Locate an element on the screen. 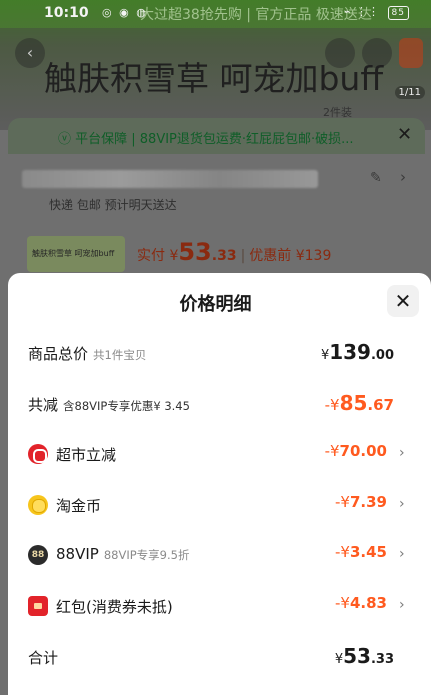 This screenshot has height=695, width=431. close-icon: ✕ is located at coordinates (403, 301).